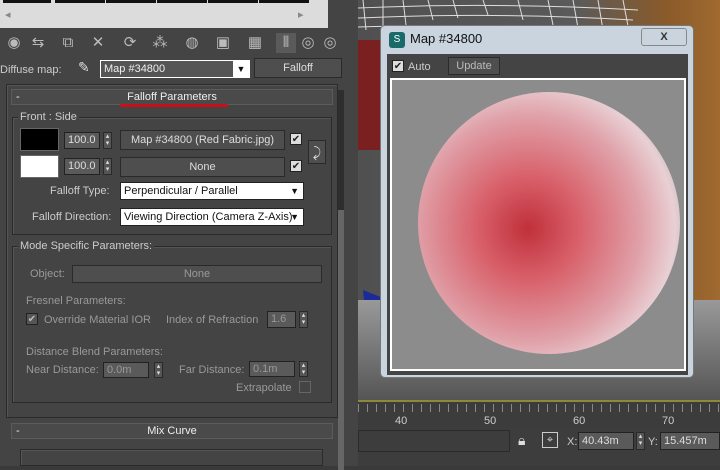 The width and height of the screenshot is (720, 470). Describe the element at coordinates (223, 43) in the screenshot. I see `material-id-icon: ▣` at that location.